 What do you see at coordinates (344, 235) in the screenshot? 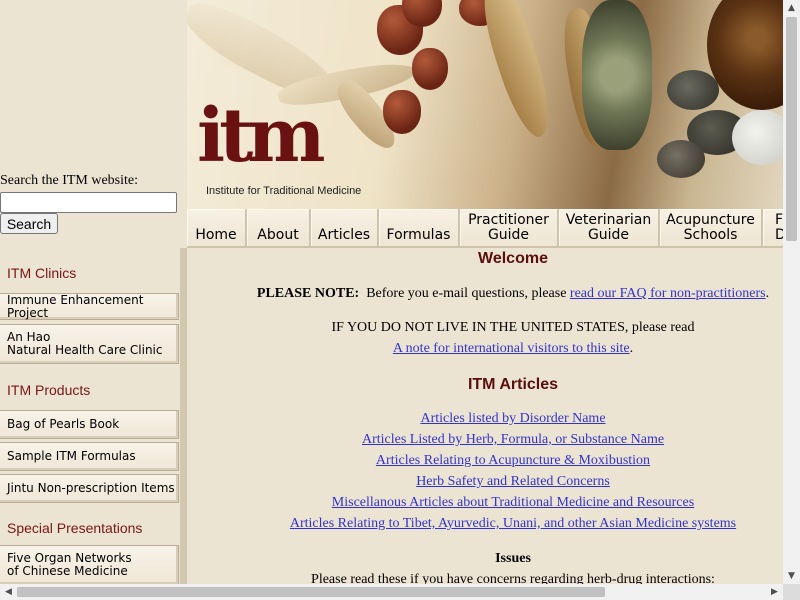
I see `tab-label: Articles` at bounding box center [344, 235].